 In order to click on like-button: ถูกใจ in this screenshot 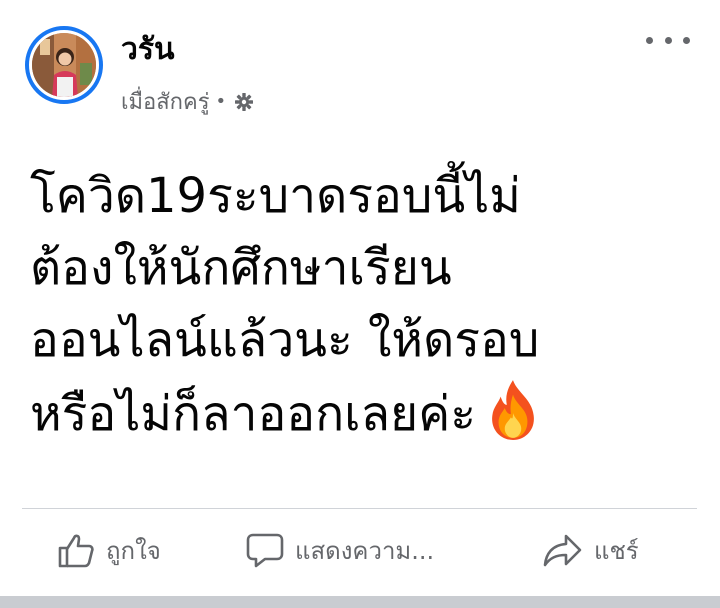, I will do `click(108, 550)`.